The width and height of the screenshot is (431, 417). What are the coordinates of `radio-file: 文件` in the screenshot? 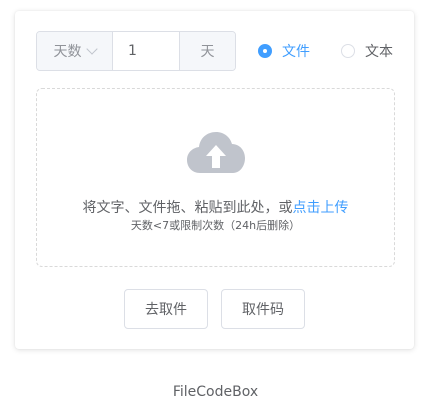 It's located at (284, 51).